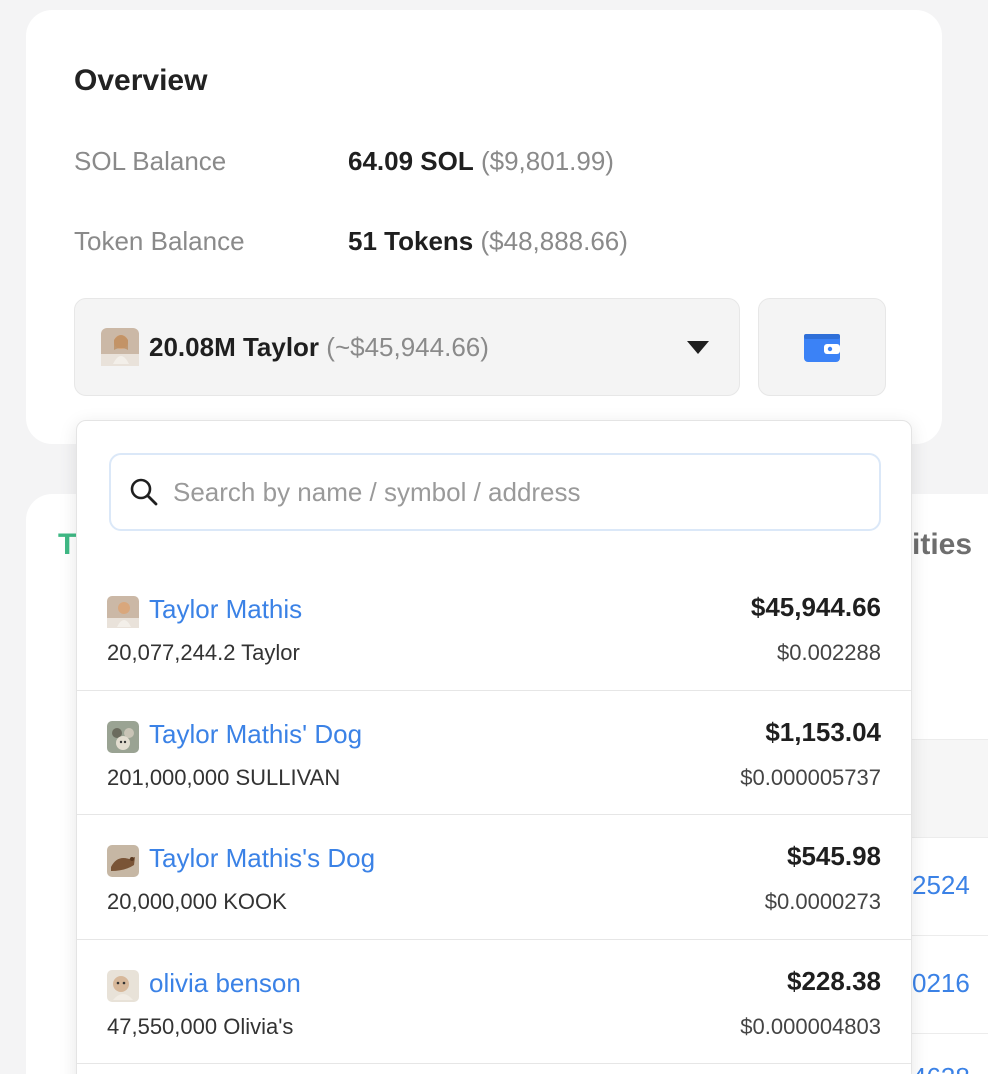 The height and width of the screenshot is (1074, 988). What do you see at coordinates (942, 545) in the screenshot?
I see `tab-activities-partial: ities` at bounding box center [942, 545].